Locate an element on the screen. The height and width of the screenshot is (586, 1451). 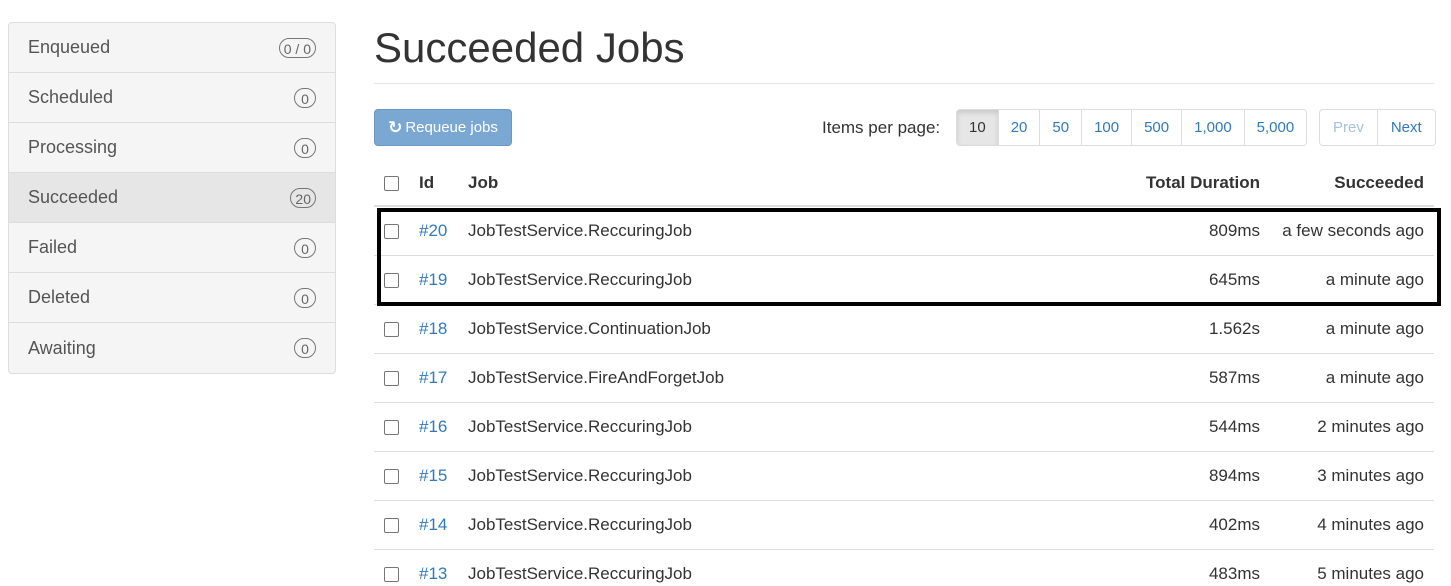
job-id-link: #13 is located at coordinates (433, 573).